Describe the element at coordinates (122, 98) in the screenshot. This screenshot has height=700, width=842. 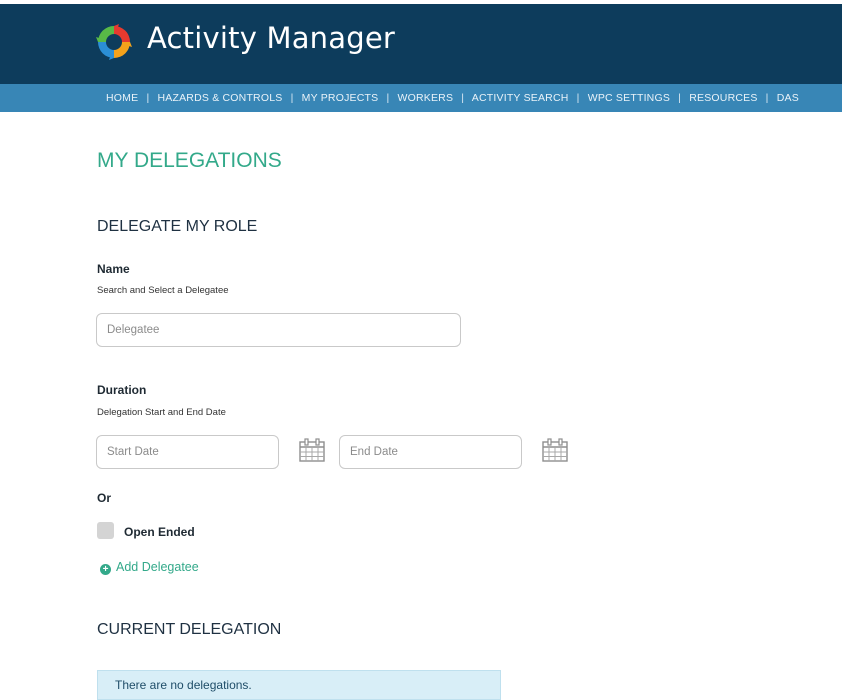
I see `nav-home: HOME` at that location.